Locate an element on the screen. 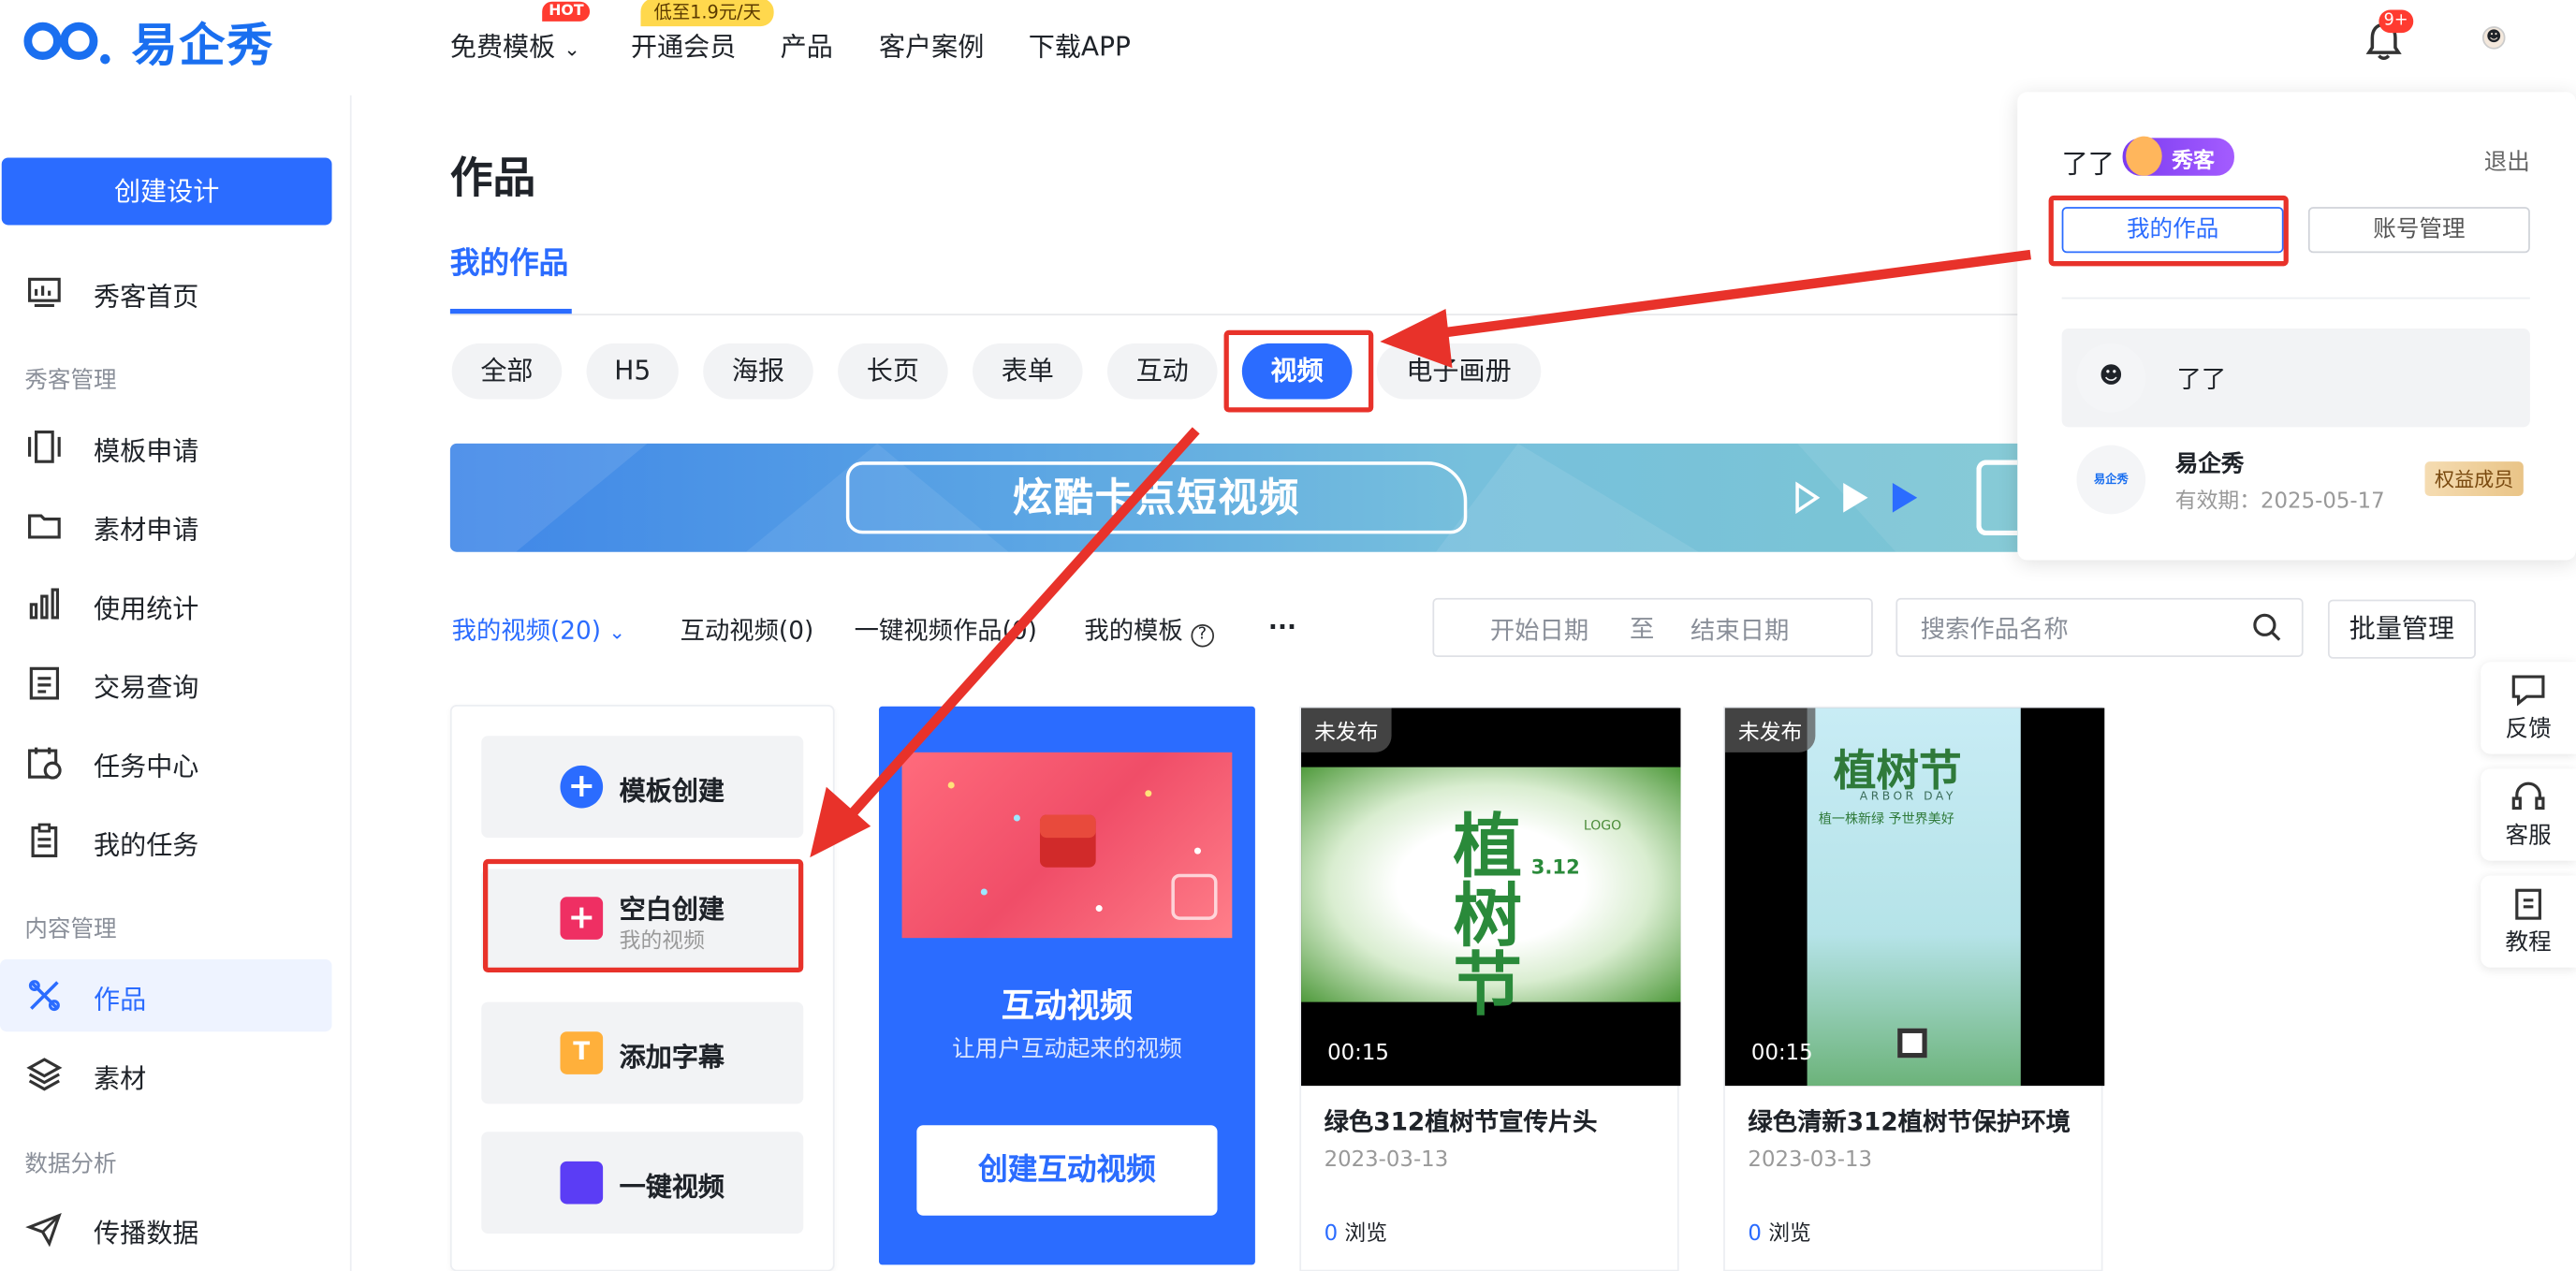 Image resolution: width=2576 pixels, height=1271 pixels. filter-chip-h5: H5 is located at coordinates (633, 371).